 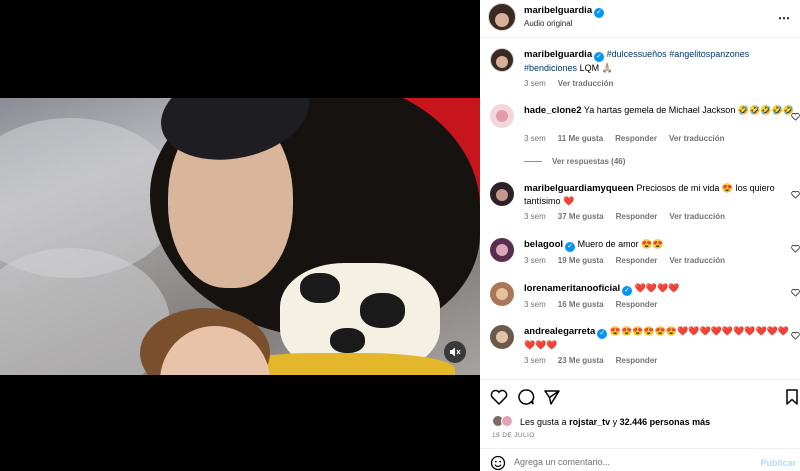 What do you see at coordinates (596, 68) in the screenshot?
I see `caption-end: LQM 🙏🏼` at bounding box center [596, 68].